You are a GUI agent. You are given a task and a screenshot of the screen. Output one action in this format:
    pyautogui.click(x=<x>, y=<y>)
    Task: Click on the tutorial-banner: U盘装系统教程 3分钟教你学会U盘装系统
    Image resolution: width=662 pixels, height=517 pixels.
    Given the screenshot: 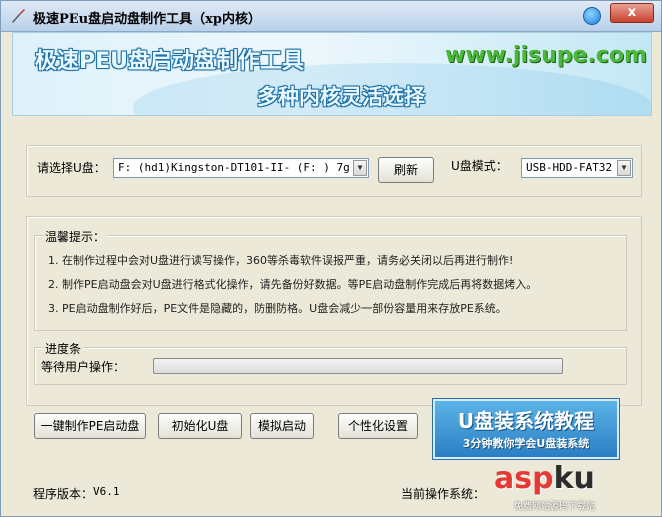 What is the action you would take?
    pyautogui.click(x=526, y=429)
    